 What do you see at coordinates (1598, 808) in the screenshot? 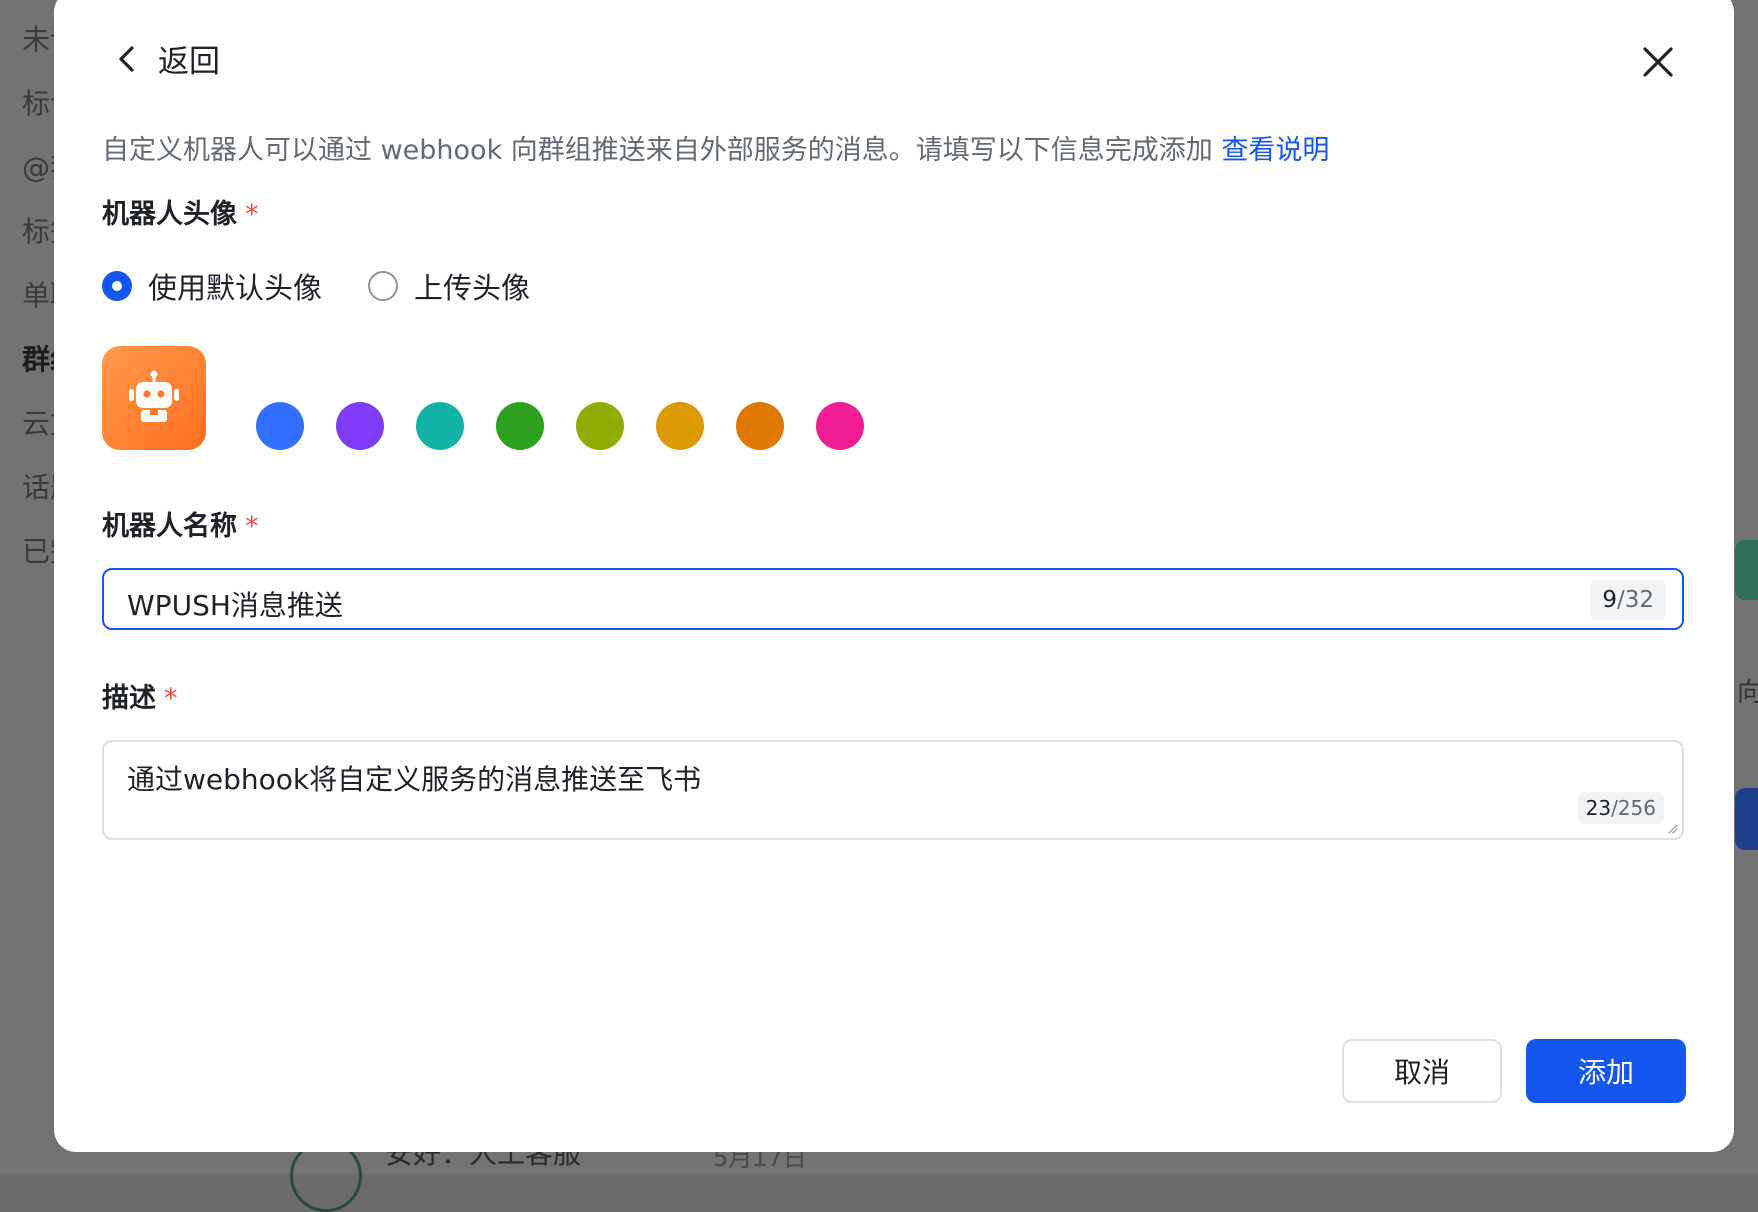
I see `desc-count: 23` at bounding box center [1598, 808].